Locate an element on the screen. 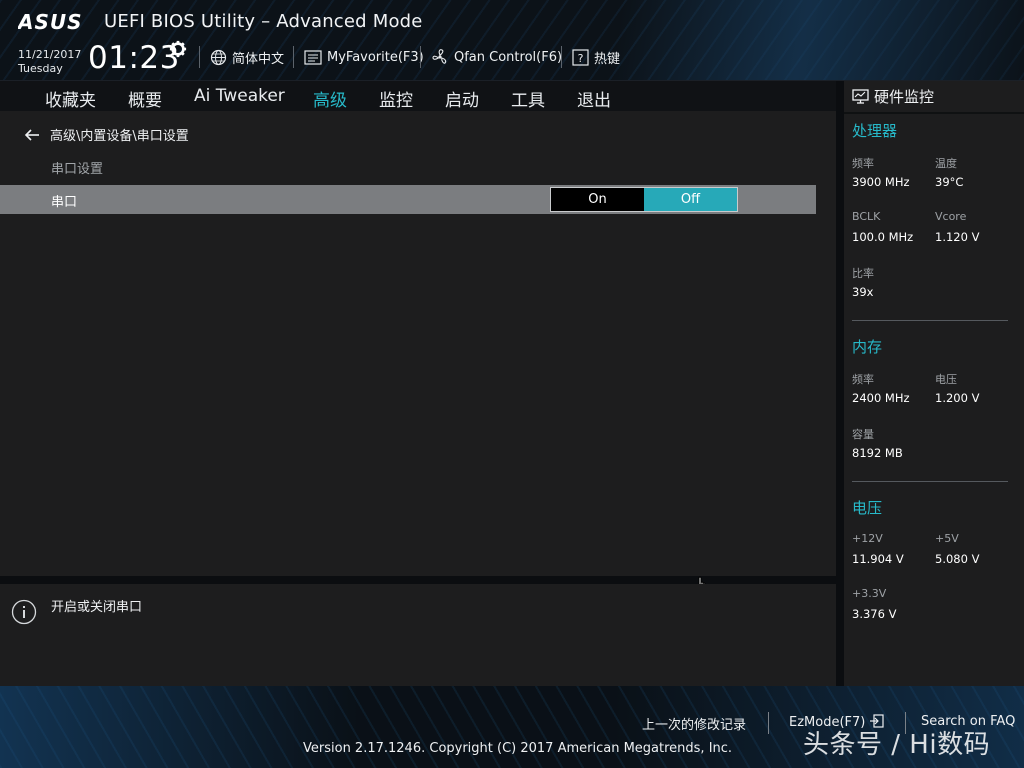  cpu-freq-label: 频率 is located at coordinates (863, 163).